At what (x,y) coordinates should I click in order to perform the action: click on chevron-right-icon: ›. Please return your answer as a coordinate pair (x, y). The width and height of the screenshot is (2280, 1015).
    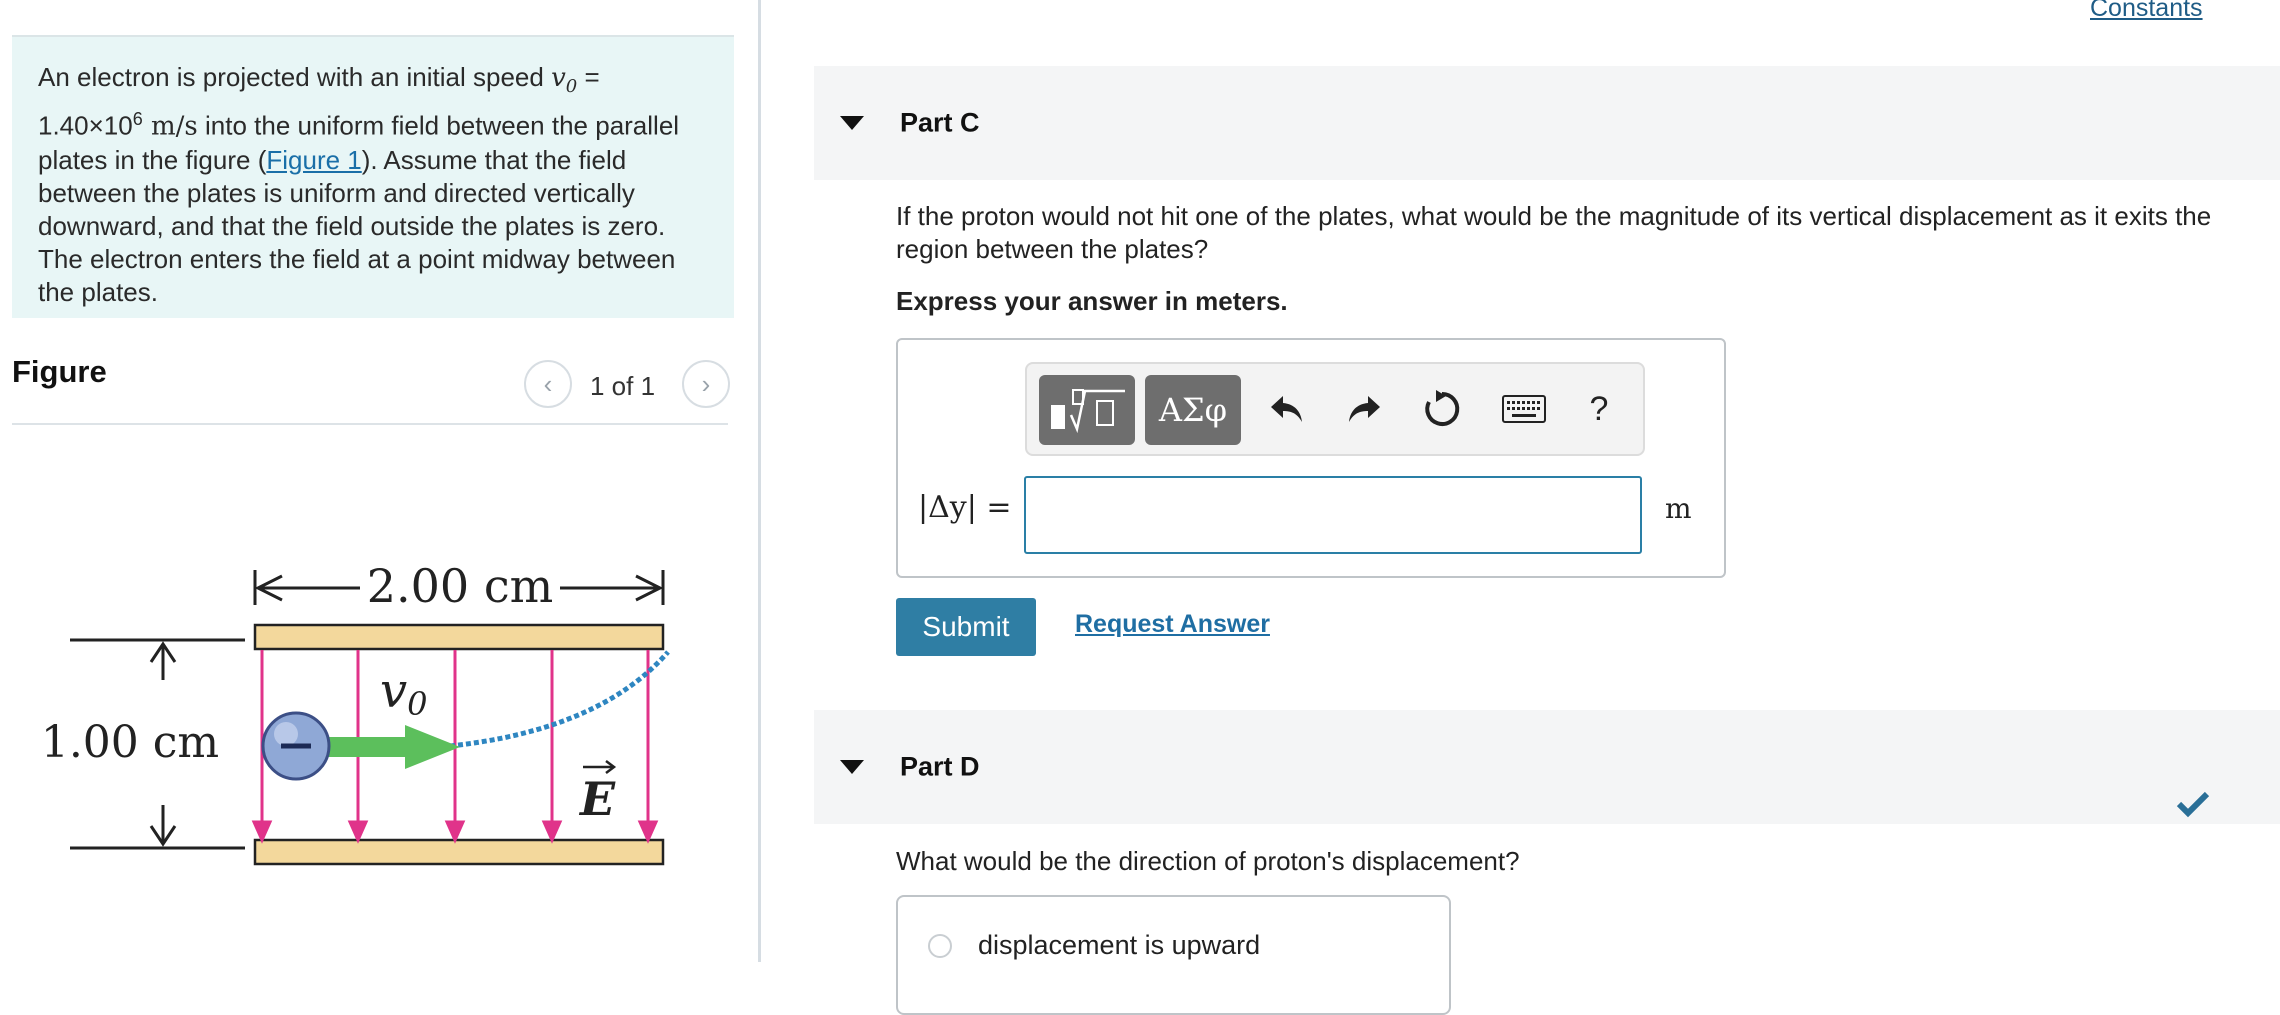
    Looking at the image, I should click on (706, 383).